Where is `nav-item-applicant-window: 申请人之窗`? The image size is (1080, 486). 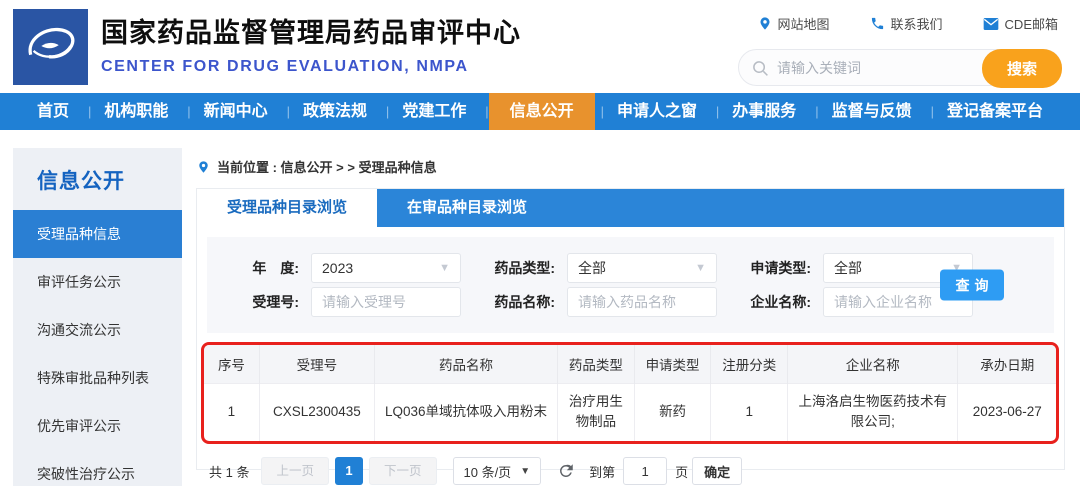 nav-item-applicant-window: 申请人之窗 is located at coordinates (655, 111).